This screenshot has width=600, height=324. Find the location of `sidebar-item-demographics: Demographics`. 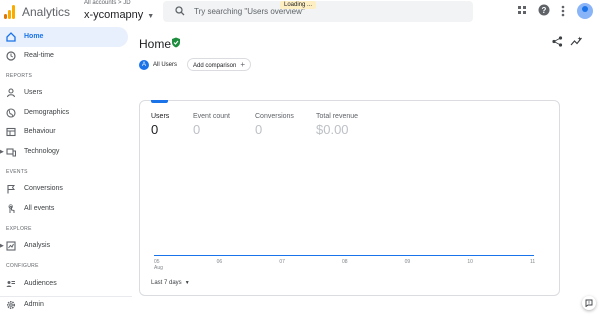

sidebar-item-demographics: Demographics is located at coordinates (66, 113).